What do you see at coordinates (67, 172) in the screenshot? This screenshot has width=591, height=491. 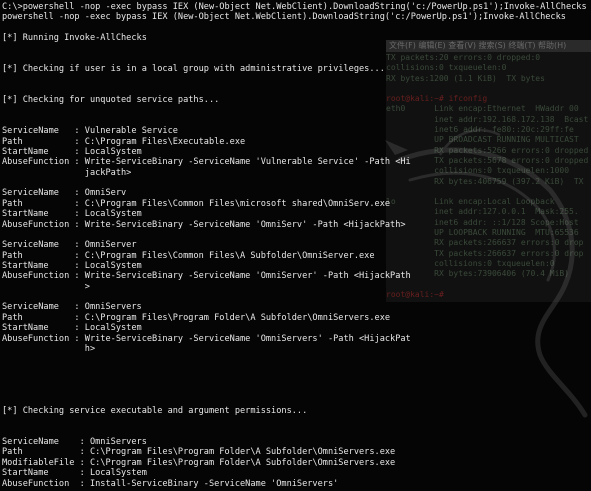 I see `terminal-line: jackPath>` at bounding box center [67, 172].